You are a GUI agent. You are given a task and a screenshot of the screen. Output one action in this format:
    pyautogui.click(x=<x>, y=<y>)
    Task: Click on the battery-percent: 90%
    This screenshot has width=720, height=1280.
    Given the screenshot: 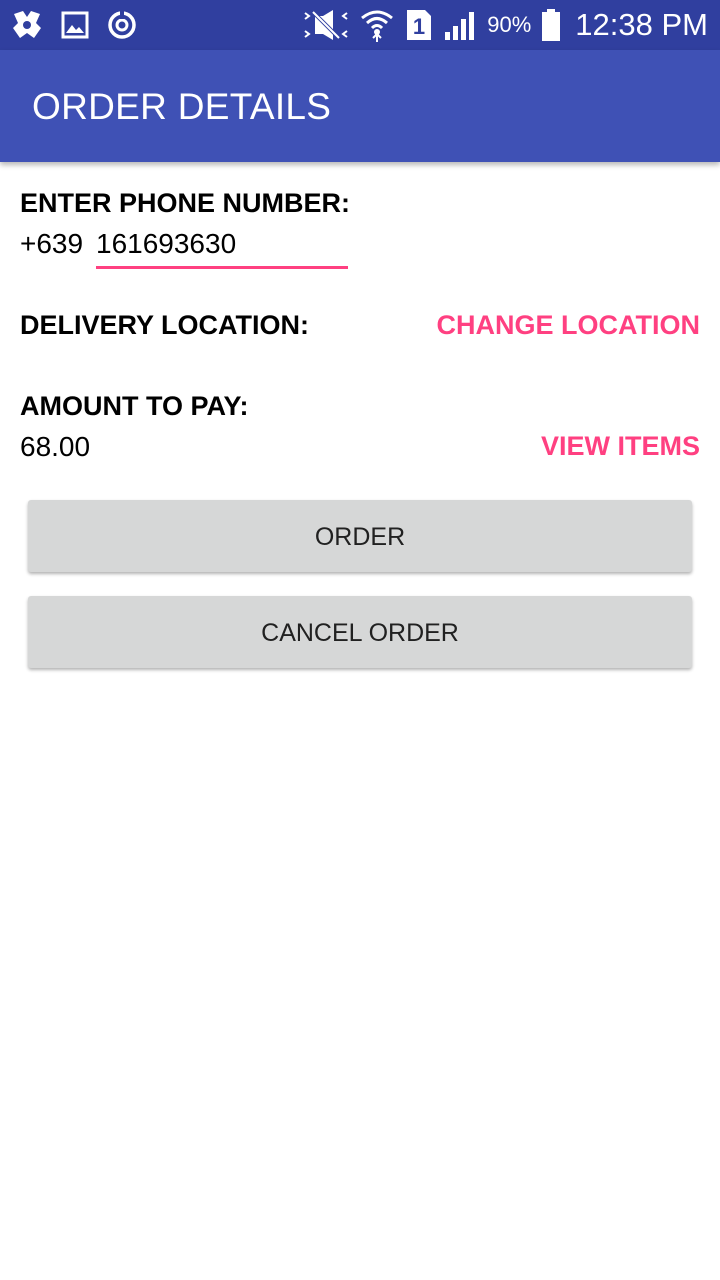 What is the action you would take?
    pyautogui.click(x=509, y=24)
    